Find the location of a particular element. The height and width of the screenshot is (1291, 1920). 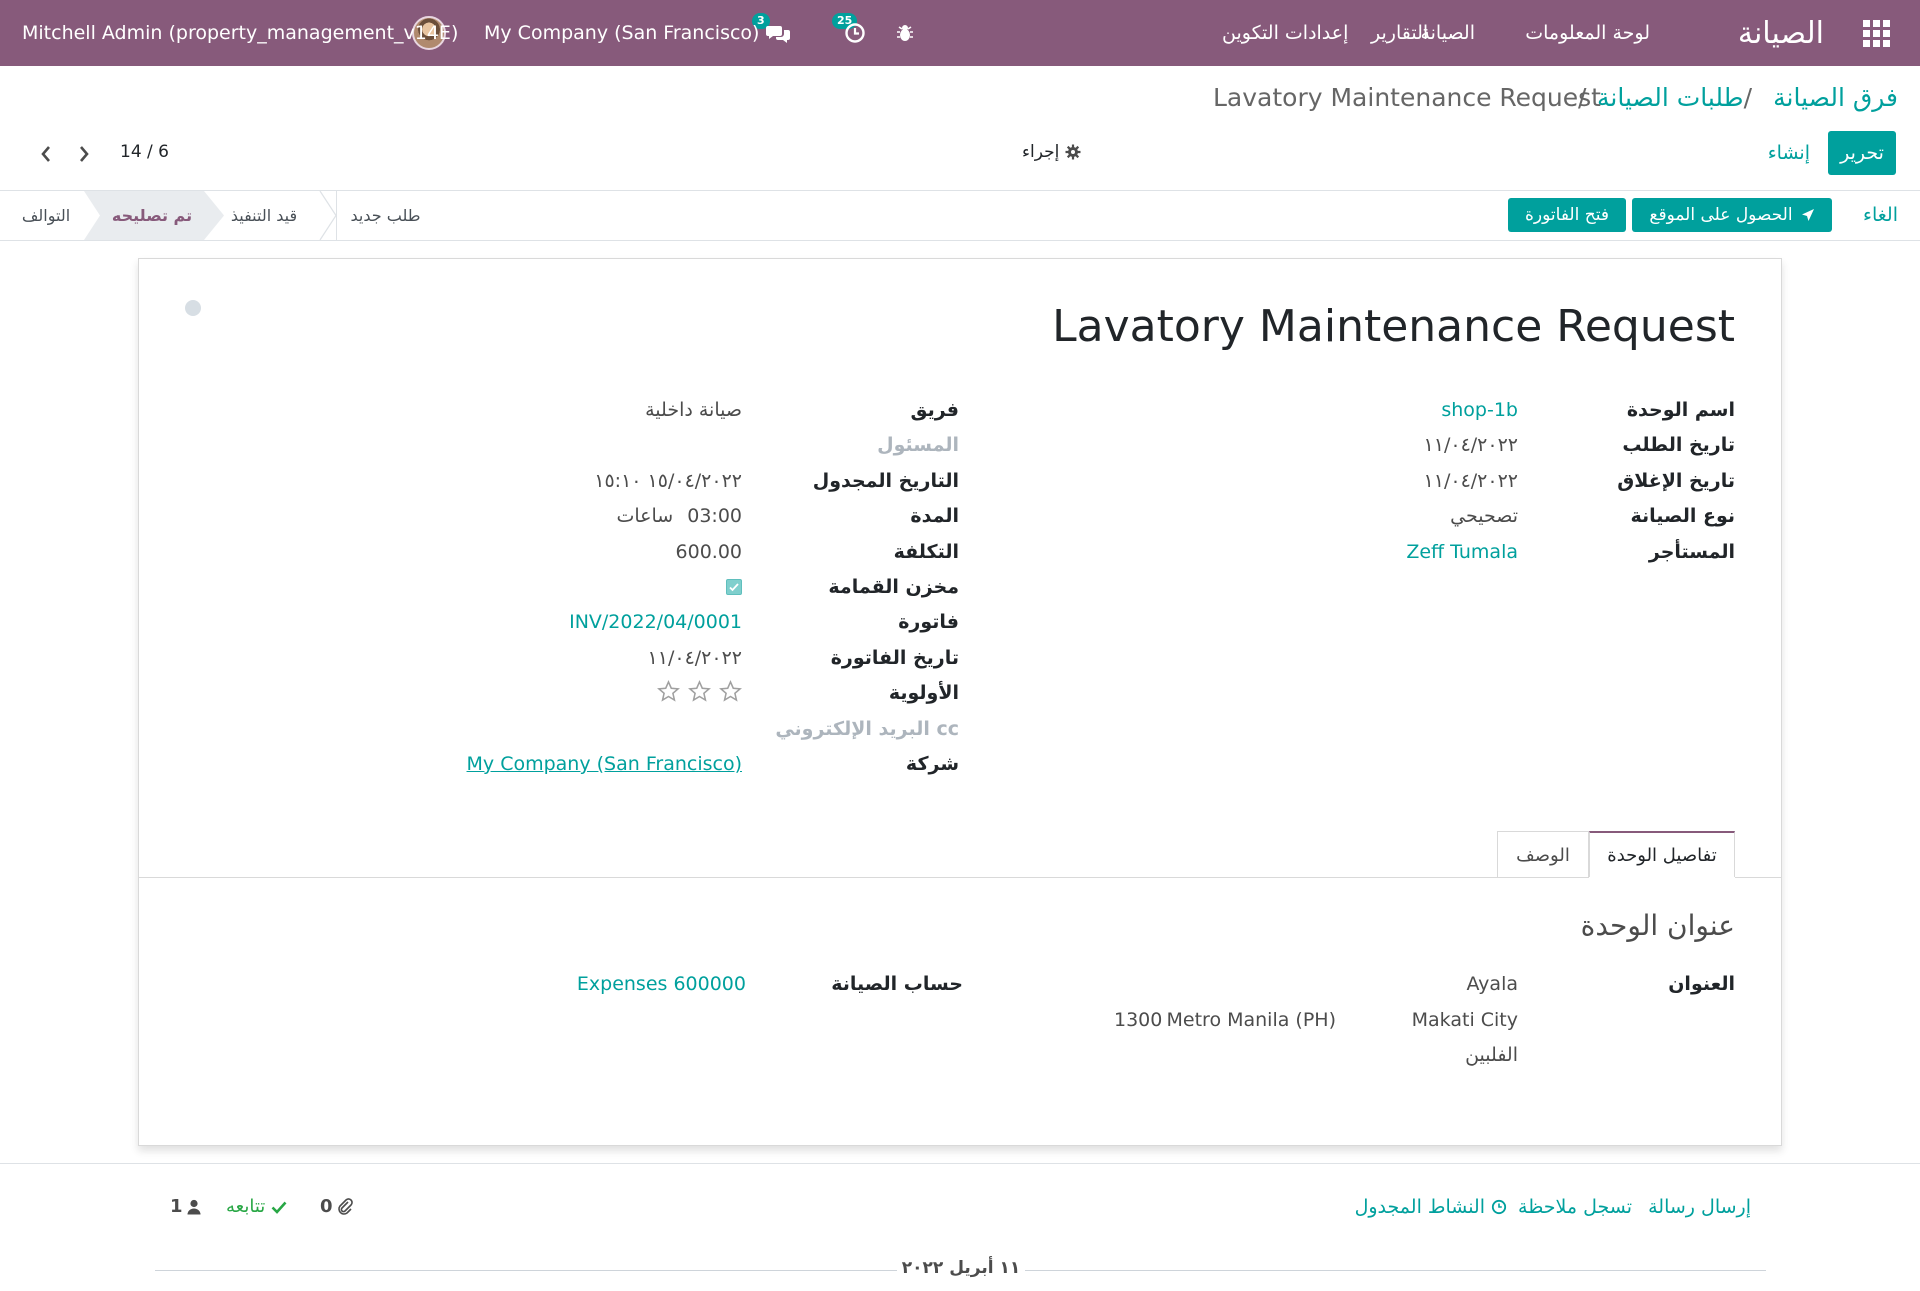

value-invoice-date: ١١/٠٤/٢٠٢٢ is located at coordinates (694, 658).